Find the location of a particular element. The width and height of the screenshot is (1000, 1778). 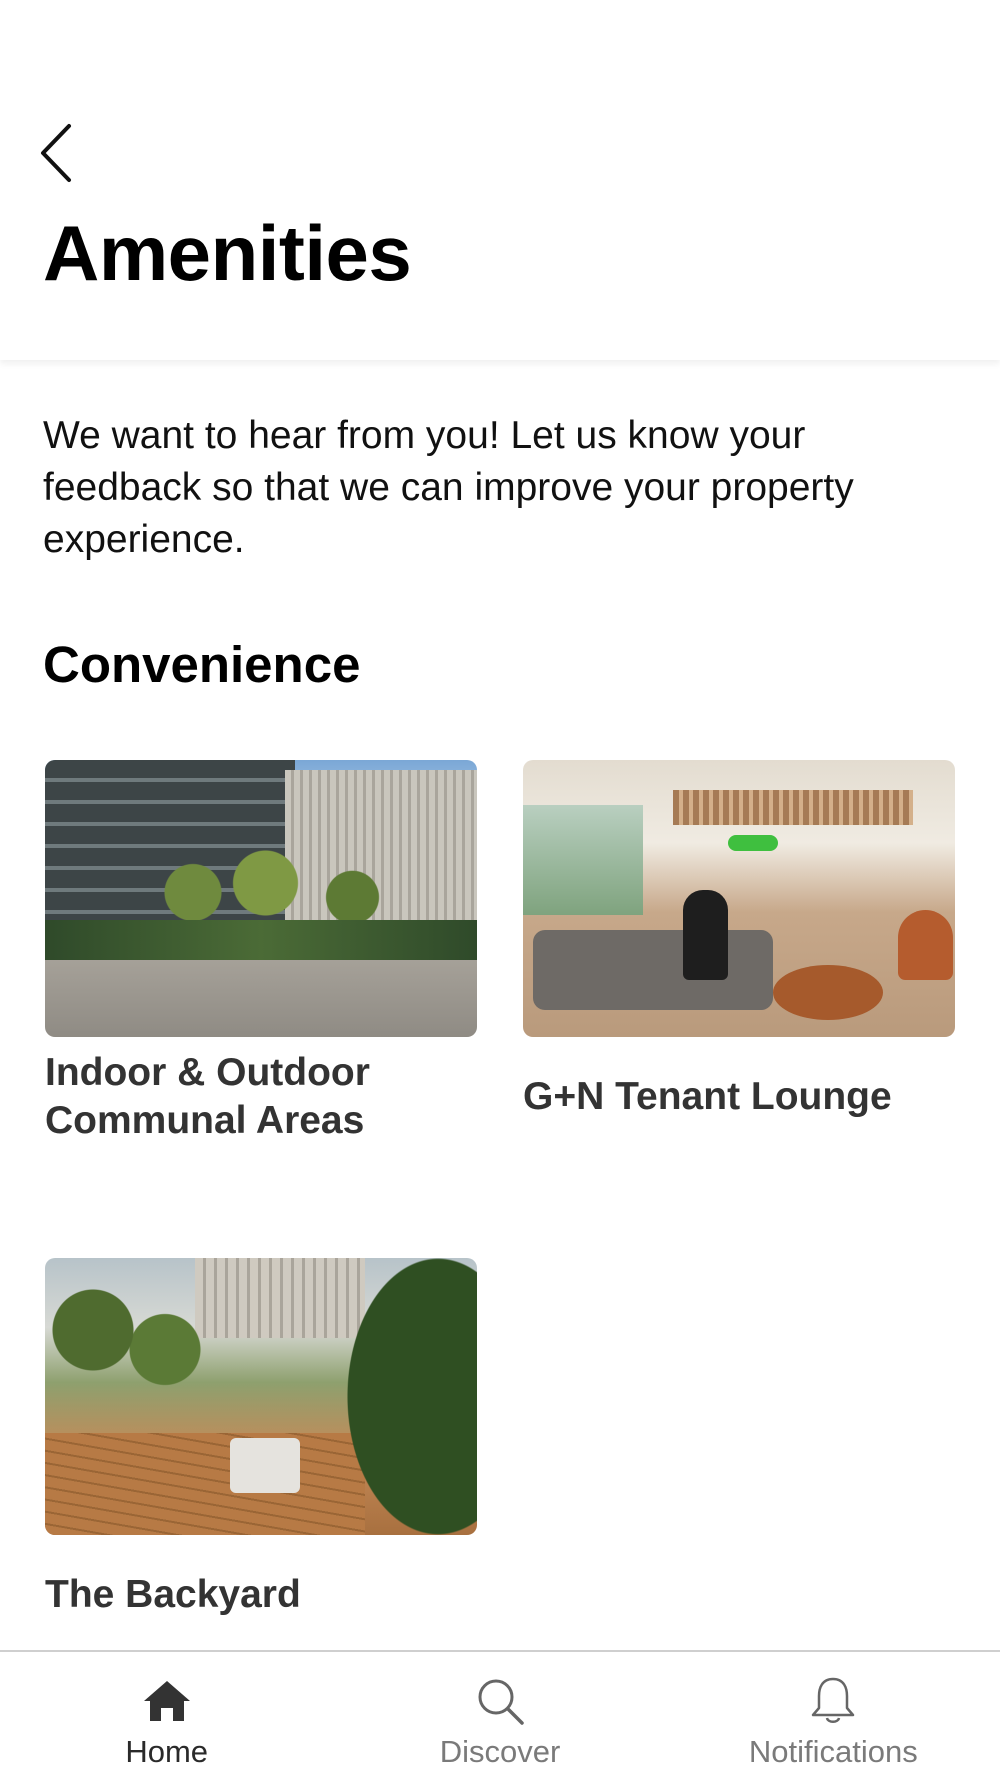

amenity-card-label: G+N Tenant Lounge is located at coordinates (707, 1096).